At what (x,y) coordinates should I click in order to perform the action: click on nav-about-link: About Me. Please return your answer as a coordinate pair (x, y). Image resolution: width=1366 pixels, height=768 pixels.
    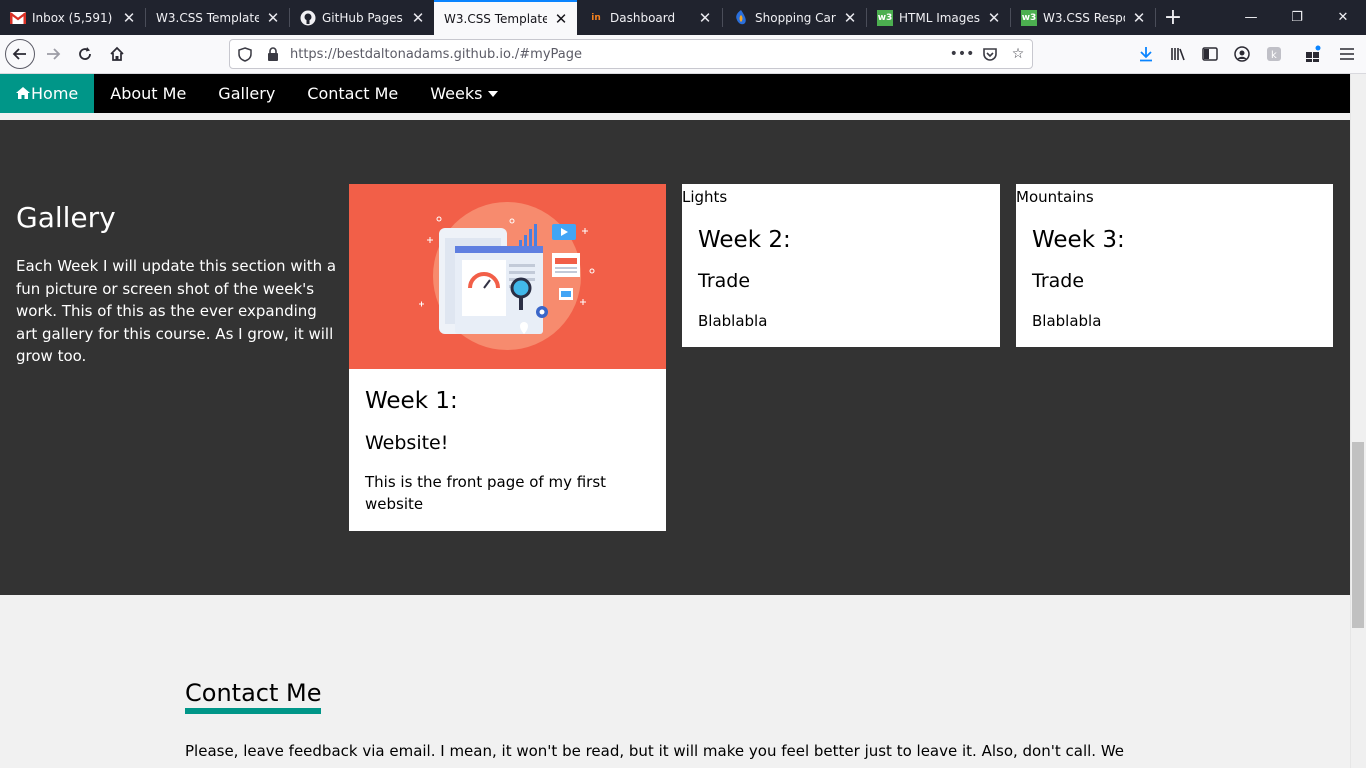
    Looking at the image, I should click on (148, 93).